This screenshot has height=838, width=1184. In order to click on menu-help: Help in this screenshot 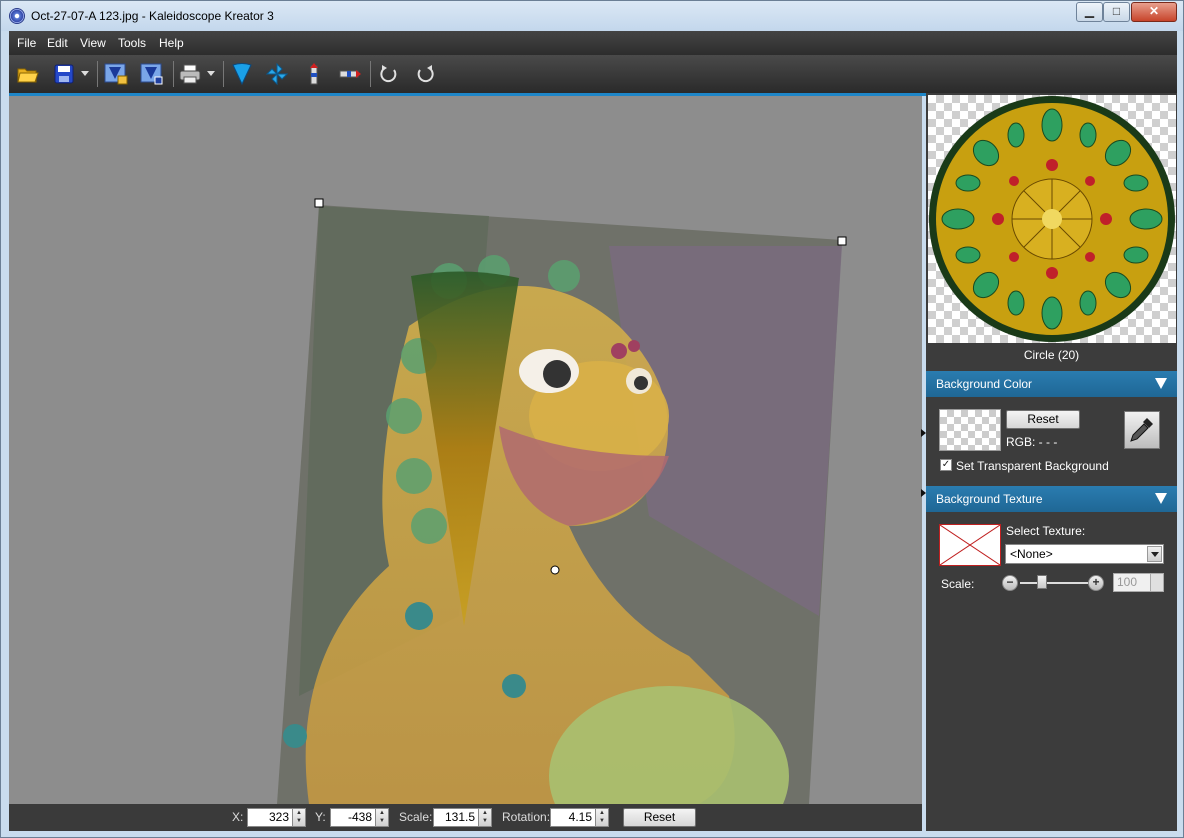, I will do `click(171, 43)`.